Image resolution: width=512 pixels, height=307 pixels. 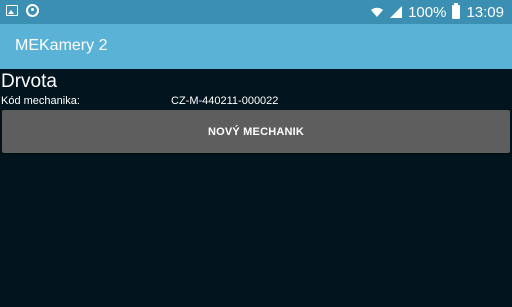 What do you see at coordinates (61, 45) in the screenshot?
I see `app-title: MEKamery 2` at bounding box center [61, 45].